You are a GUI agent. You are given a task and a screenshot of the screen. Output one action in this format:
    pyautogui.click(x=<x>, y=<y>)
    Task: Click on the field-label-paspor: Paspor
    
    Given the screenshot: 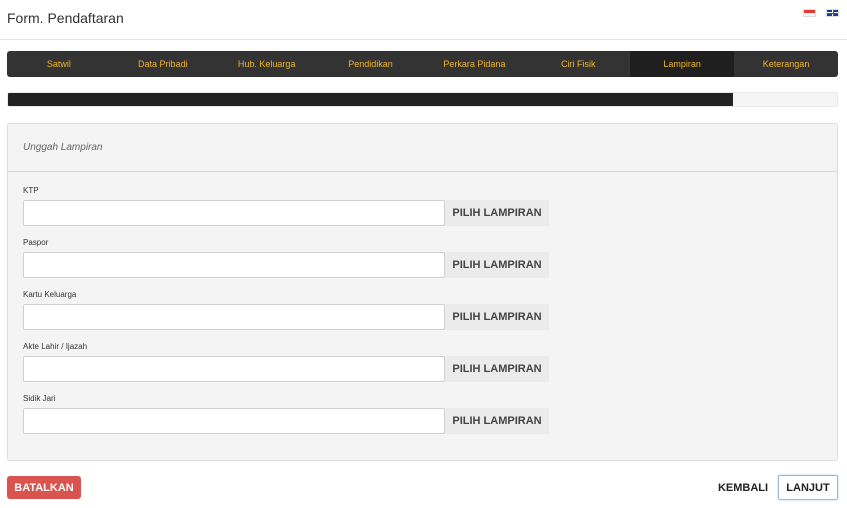 What is the action you would take?
    pyautogui.click(x=36, y=242)
    